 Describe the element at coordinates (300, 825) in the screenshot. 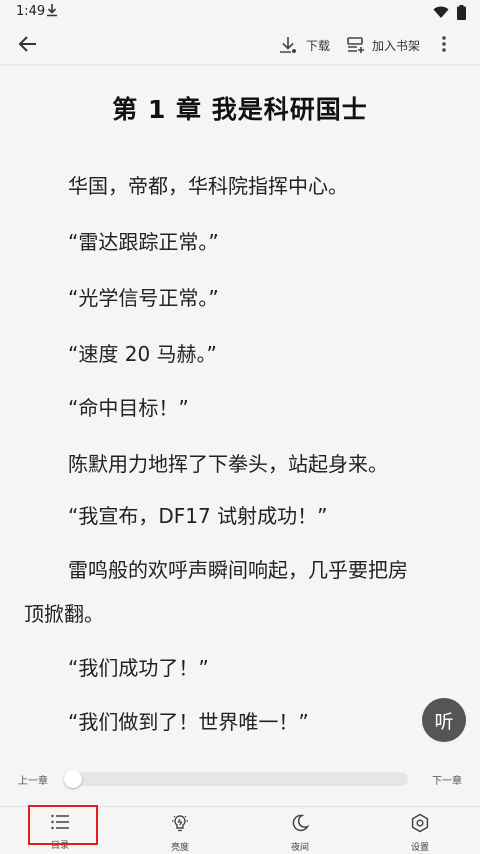

I see `moon-icon` at that location.